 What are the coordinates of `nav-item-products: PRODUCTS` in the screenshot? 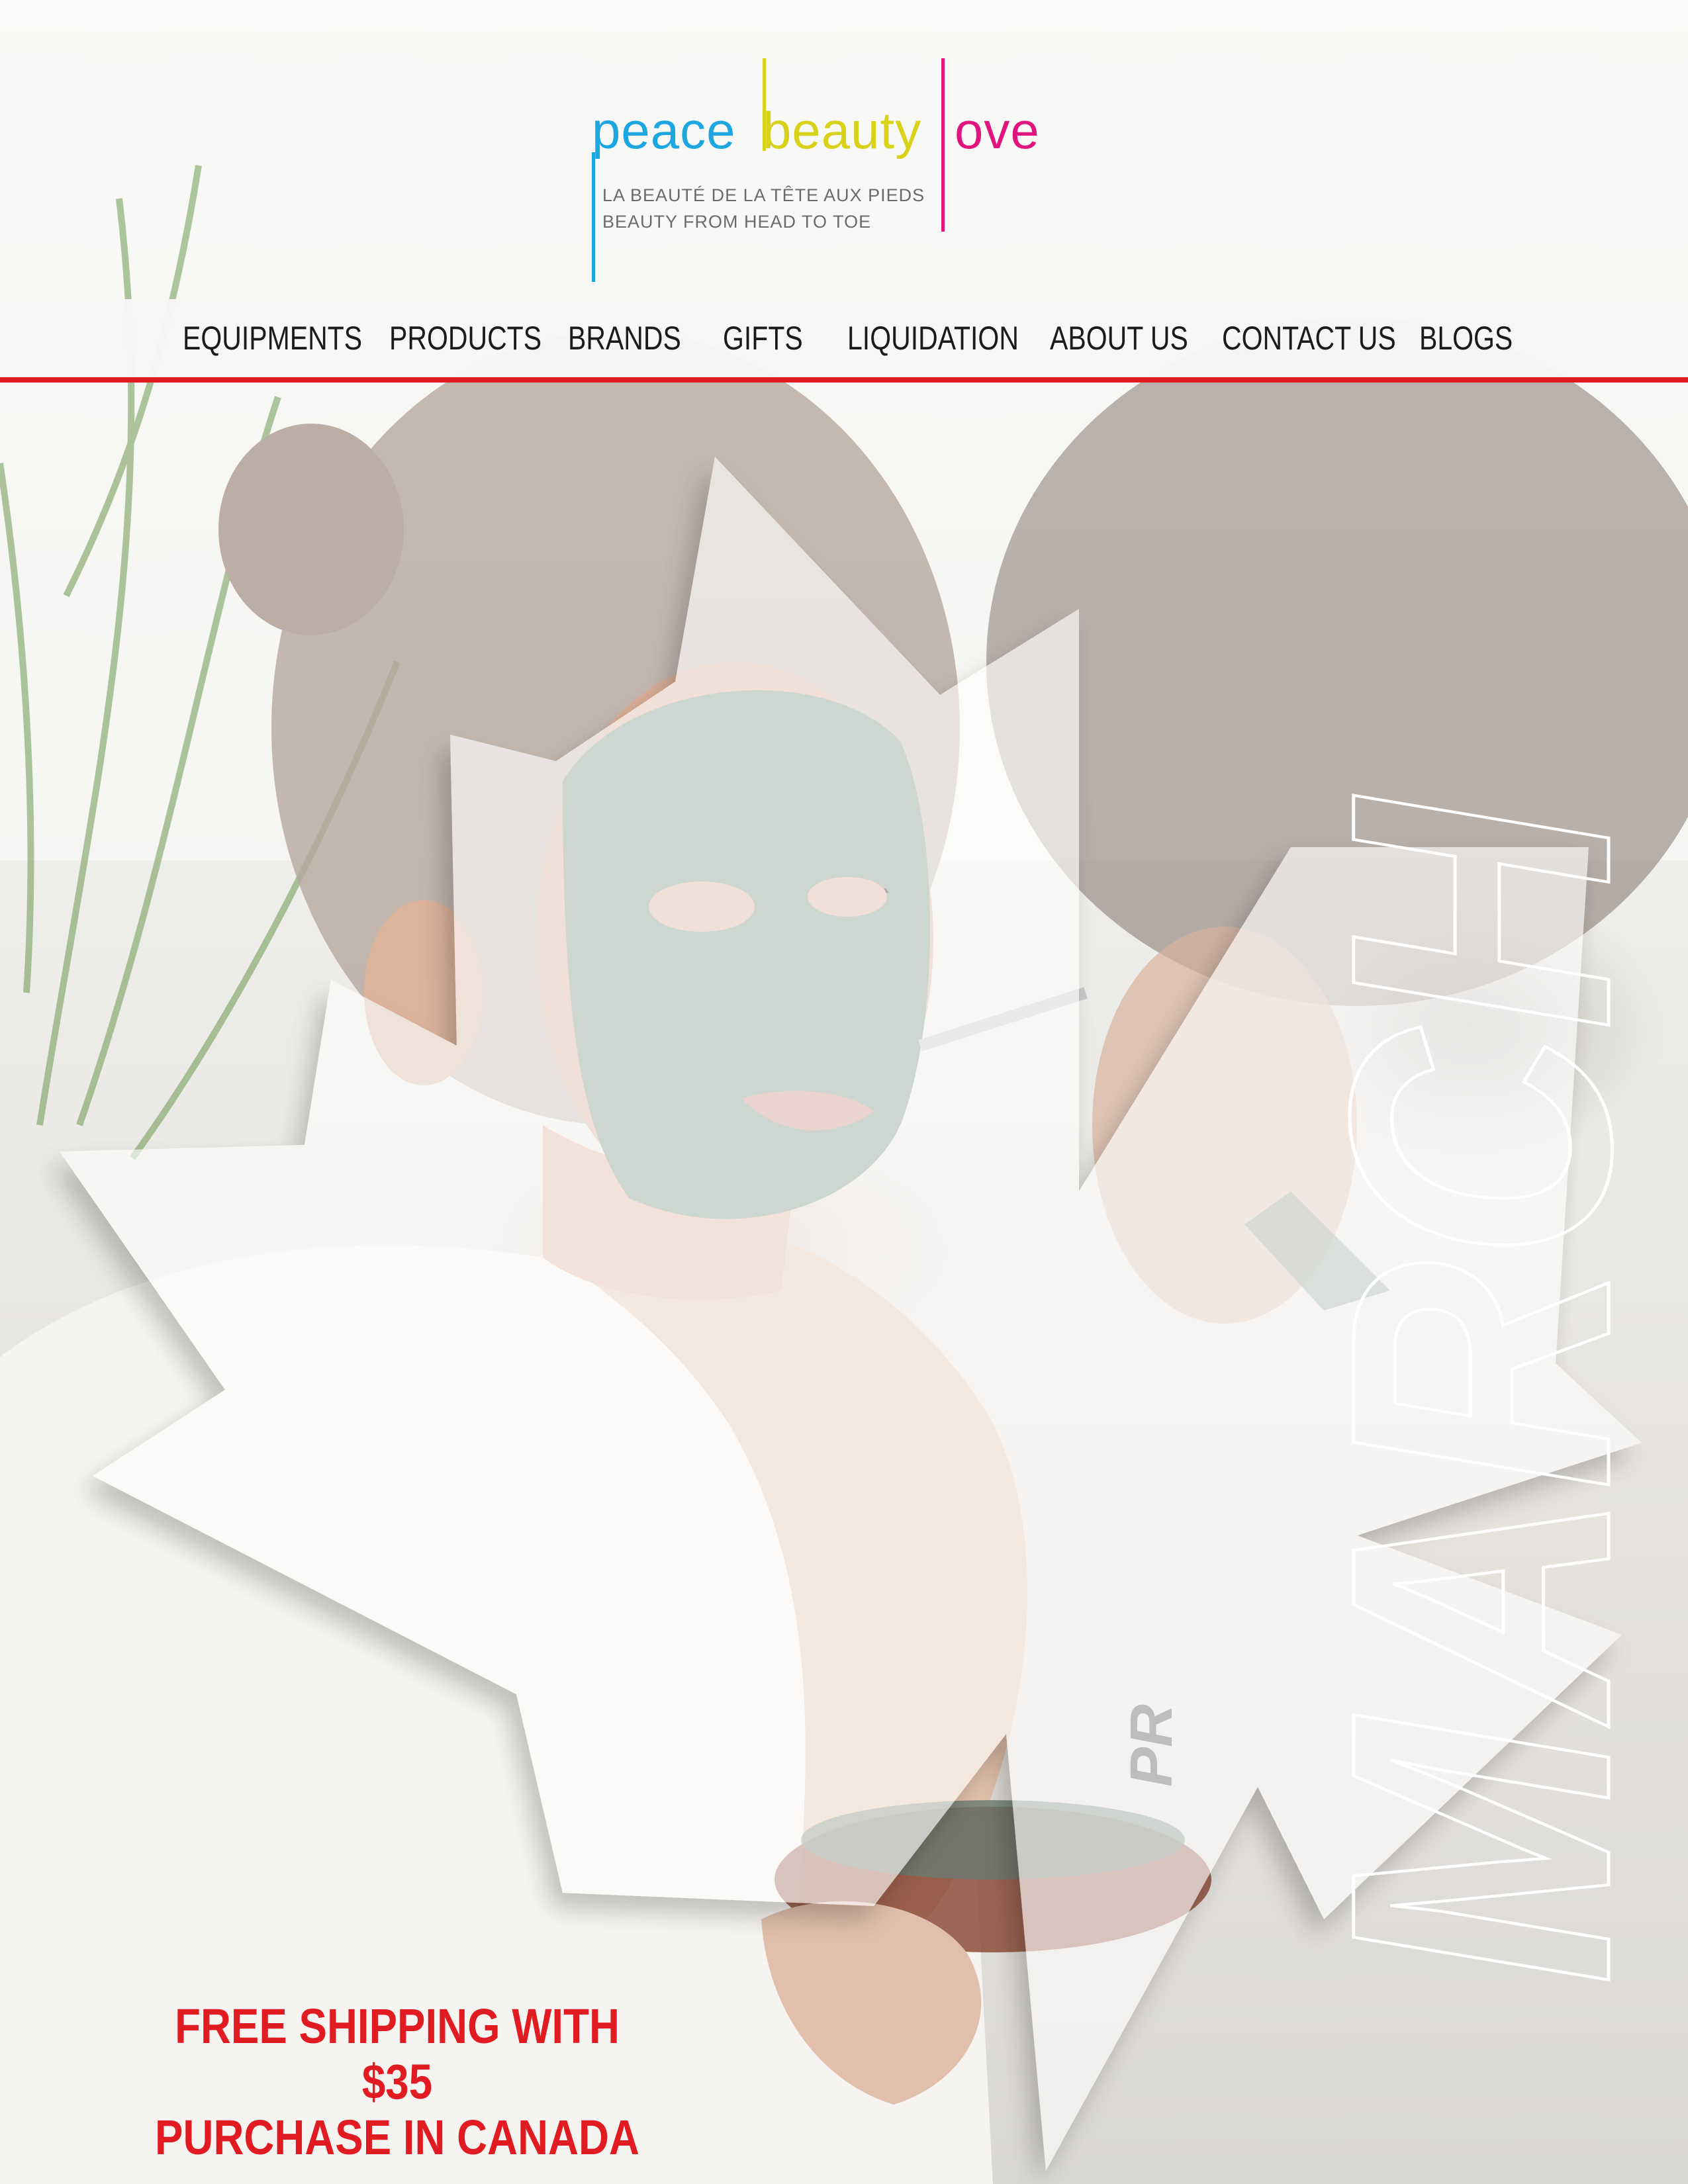 It's located at (465, 338).